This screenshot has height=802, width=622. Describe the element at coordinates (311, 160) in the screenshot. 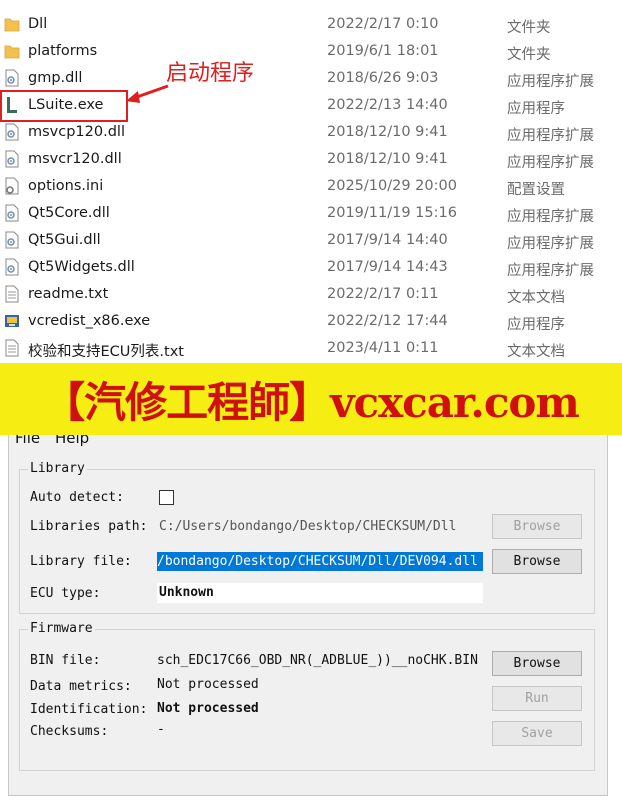

I see `file-row: msvcr120.dll 2018/12/10 9:41 应用程序扩展` at that location.